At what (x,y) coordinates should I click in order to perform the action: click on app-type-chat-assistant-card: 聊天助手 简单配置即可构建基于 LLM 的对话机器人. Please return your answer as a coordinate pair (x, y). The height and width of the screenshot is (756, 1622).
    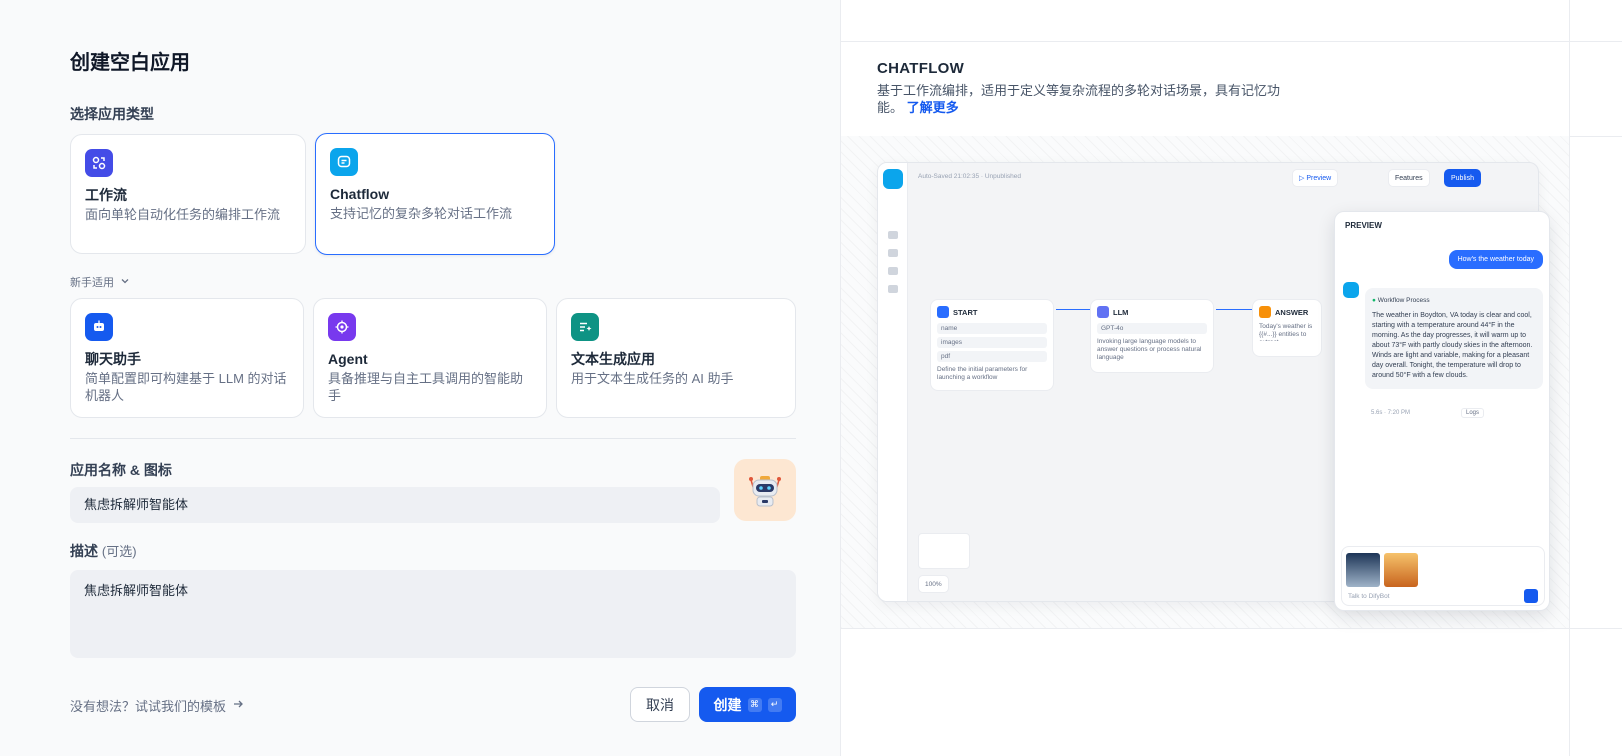
    Looking at the image, I should click on (187, 358).